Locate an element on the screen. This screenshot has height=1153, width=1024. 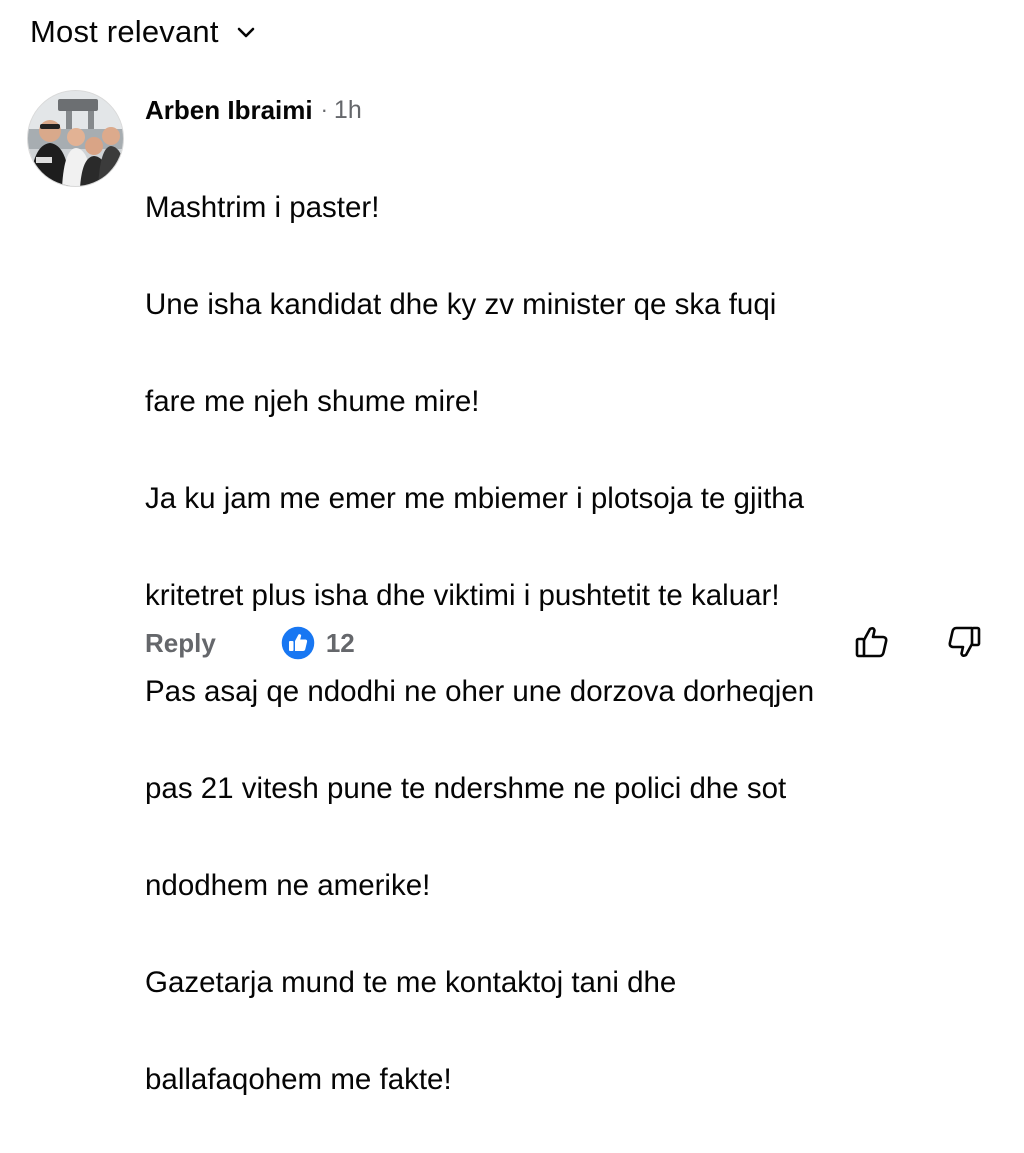
chevron-down-icon is located at coordinates (246, 32).